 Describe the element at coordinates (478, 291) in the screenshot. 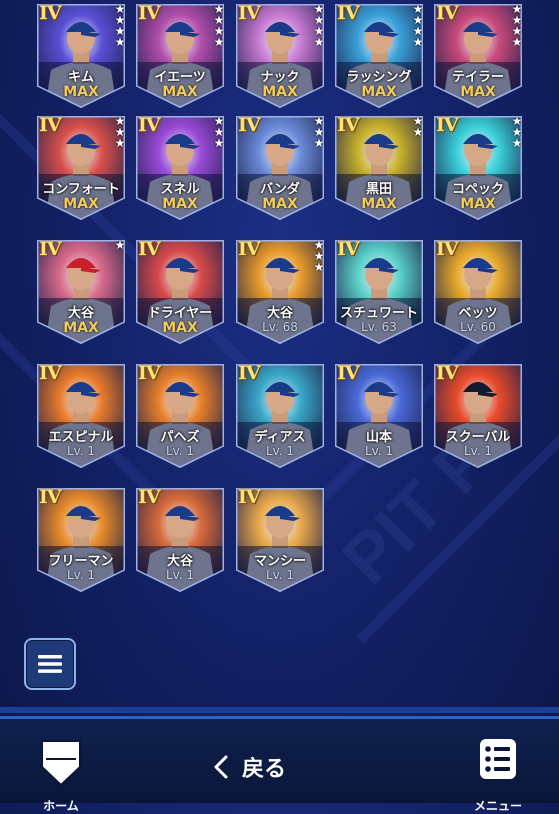

I see `player-card: IV ベッツ Lv. 60` at that location.